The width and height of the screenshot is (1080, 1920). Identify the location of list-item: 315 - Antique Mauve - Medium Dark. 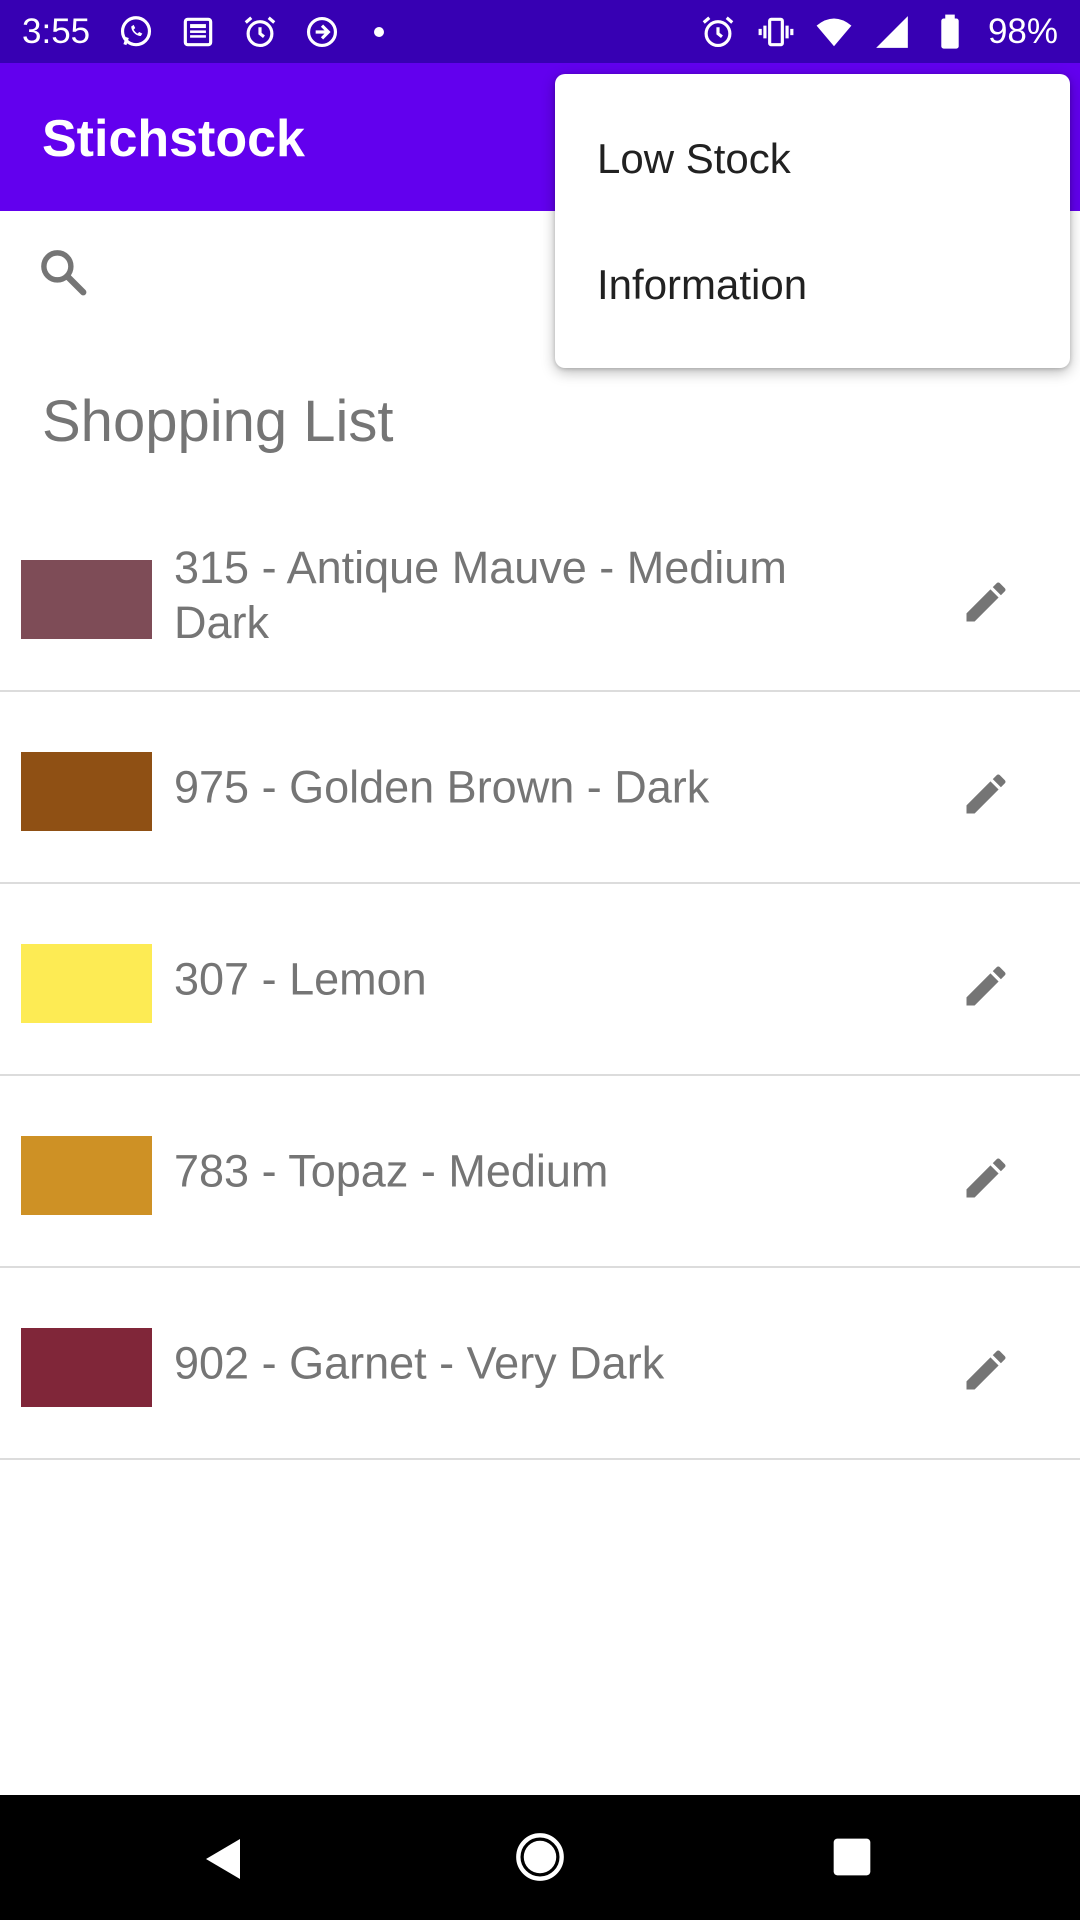
(540, 596).